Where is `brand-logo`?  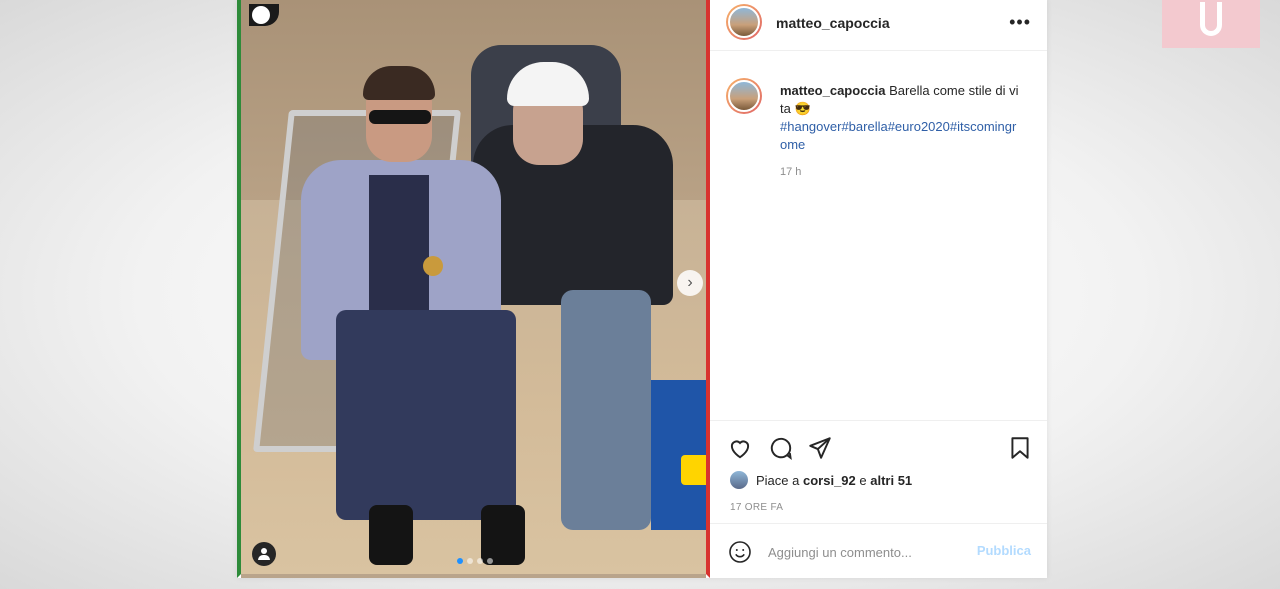
brand-logo is located at coordinates (1211, 24).